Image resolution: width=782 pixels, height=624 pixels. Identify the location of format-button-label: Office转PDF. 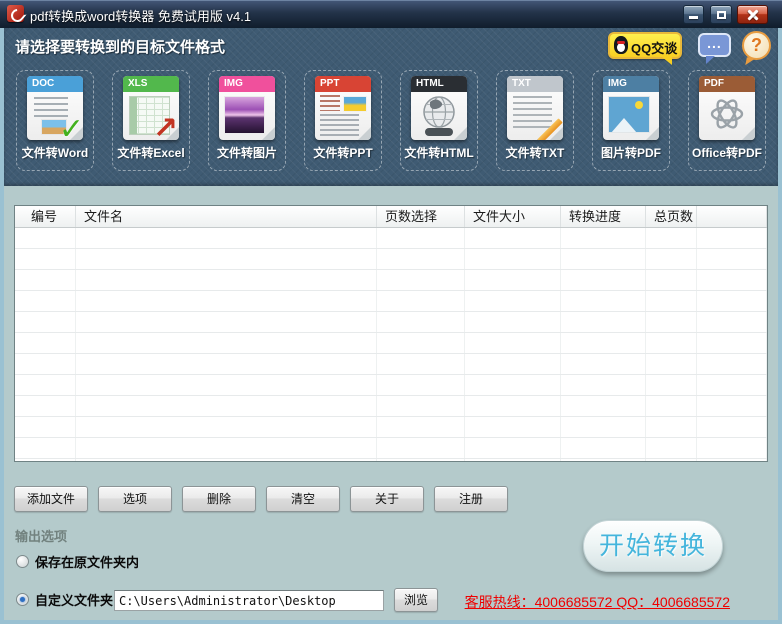
(726, 153).